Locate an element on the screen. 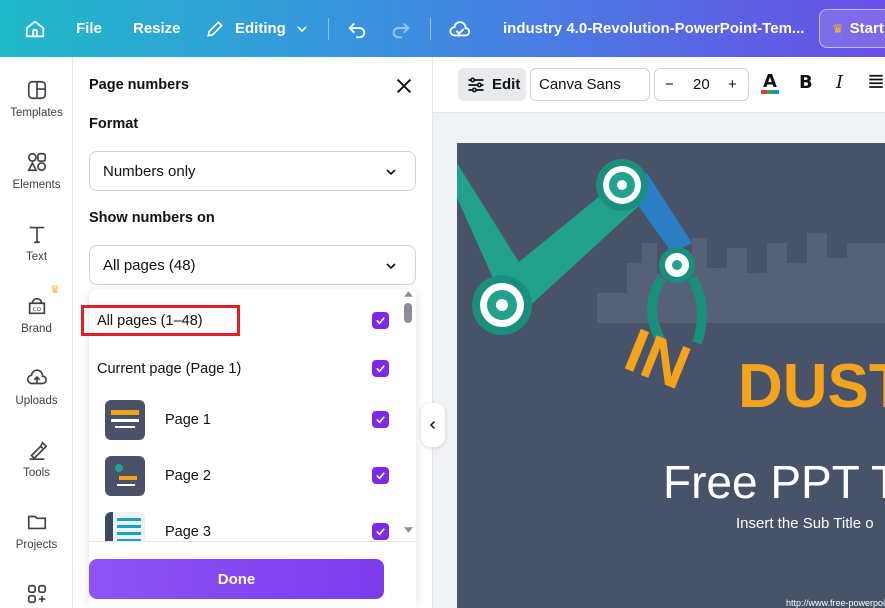 The width and height of the screenshot is (885, 608). page-label: Page 3 is located at coordinates (188, 532).